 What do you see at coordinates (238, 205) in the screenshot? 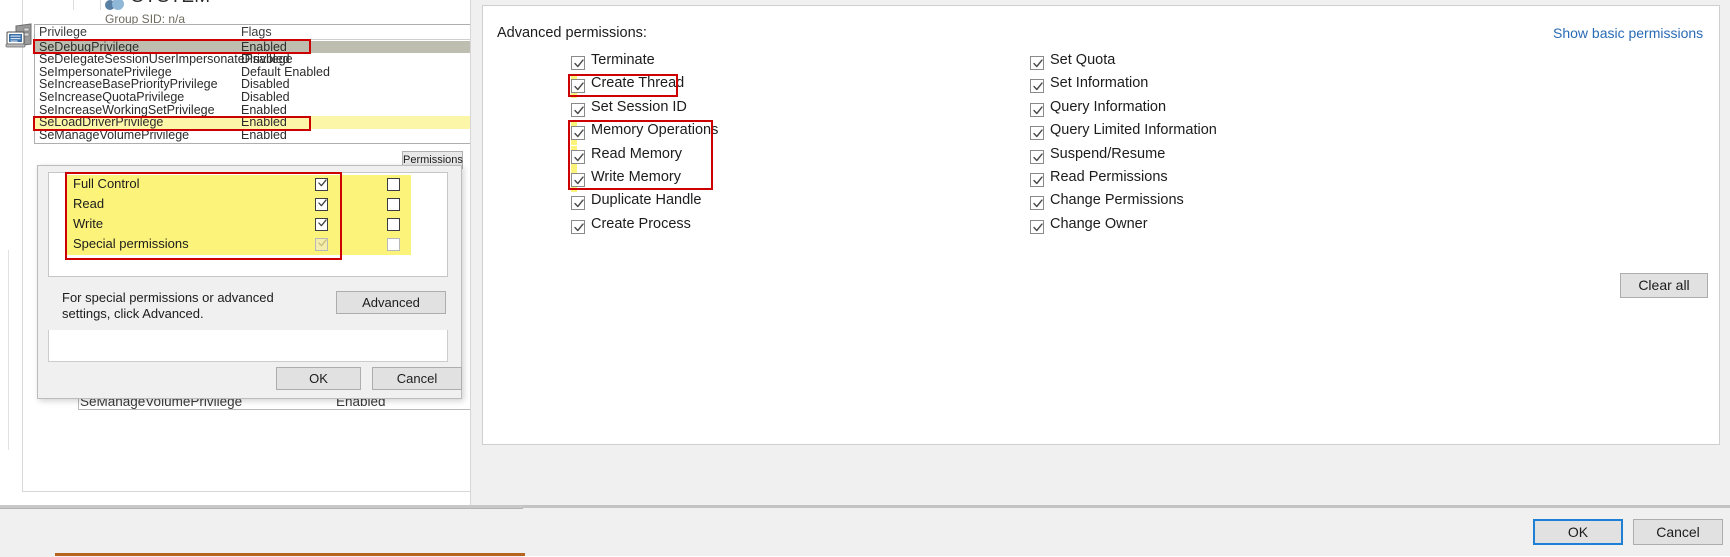
I see `basic-permission-row: Read` at bounding box center [238, 205].